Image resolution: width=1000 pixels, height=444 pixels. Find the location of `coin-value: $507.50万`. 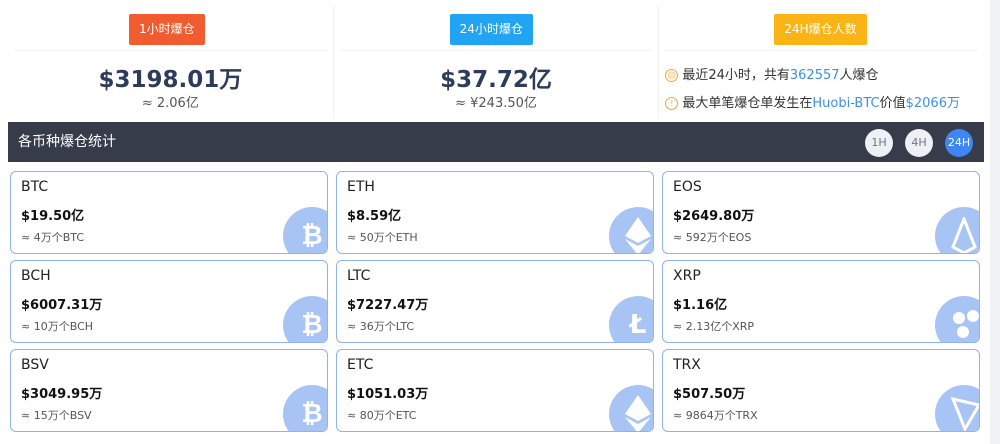

coin-value: $507.50万 is located at coordinates (709, 394).